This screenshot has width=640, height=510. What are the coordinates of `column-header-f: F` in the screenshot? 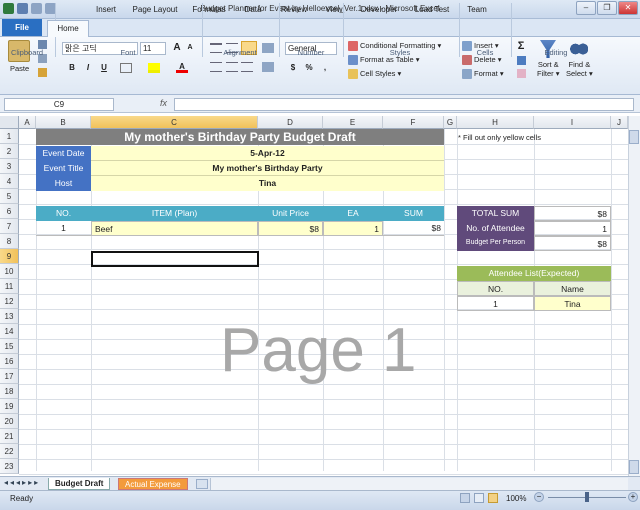 It's located at (413, 122).